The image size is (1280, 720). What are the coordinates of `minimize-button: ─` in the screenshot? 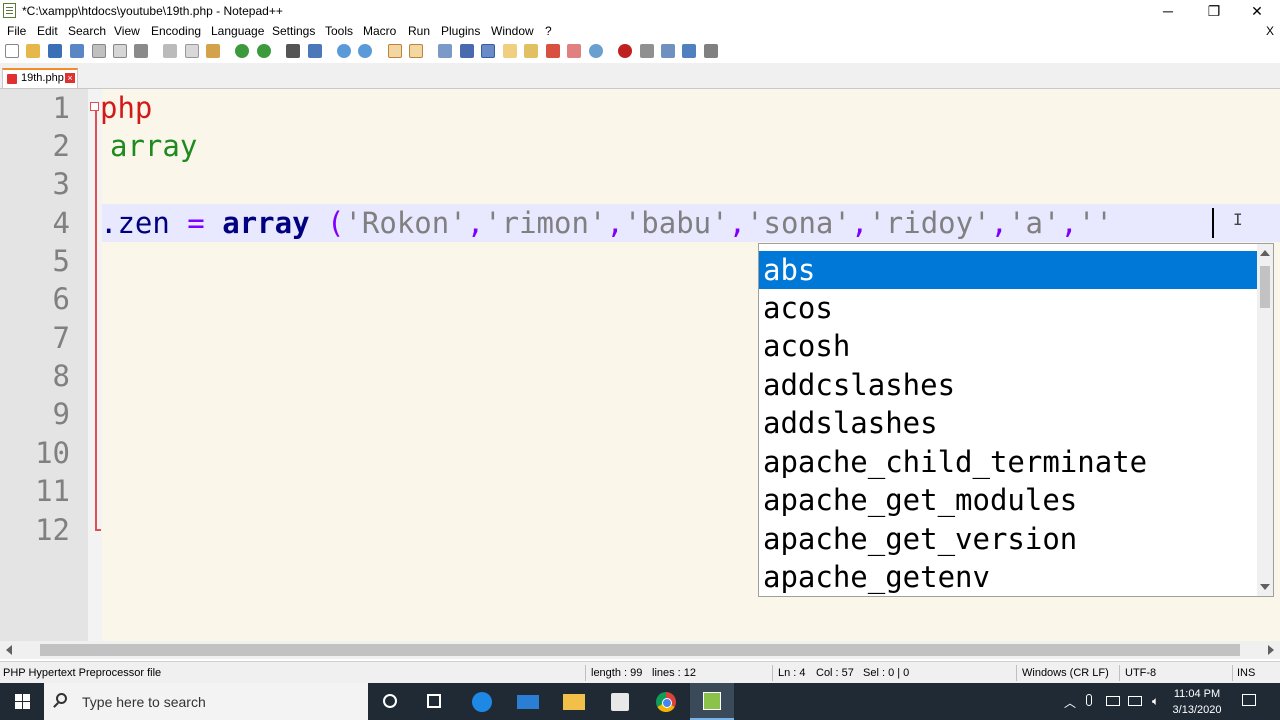 It's located at (1168, 11).